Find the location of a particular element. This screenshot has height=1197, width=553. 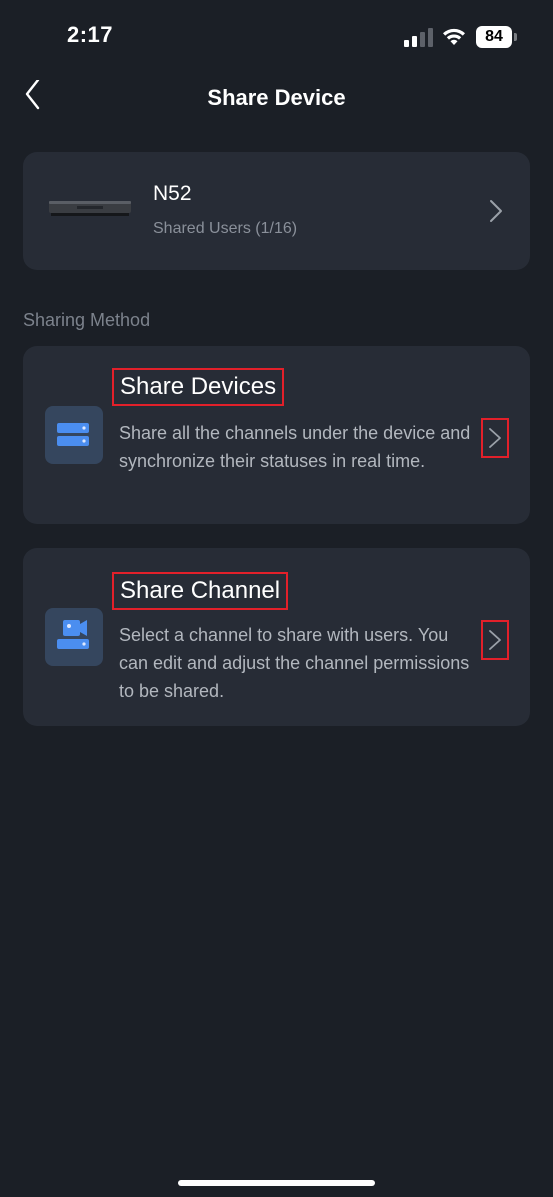

share-devices-chevron is located at coordinates (495, 438).